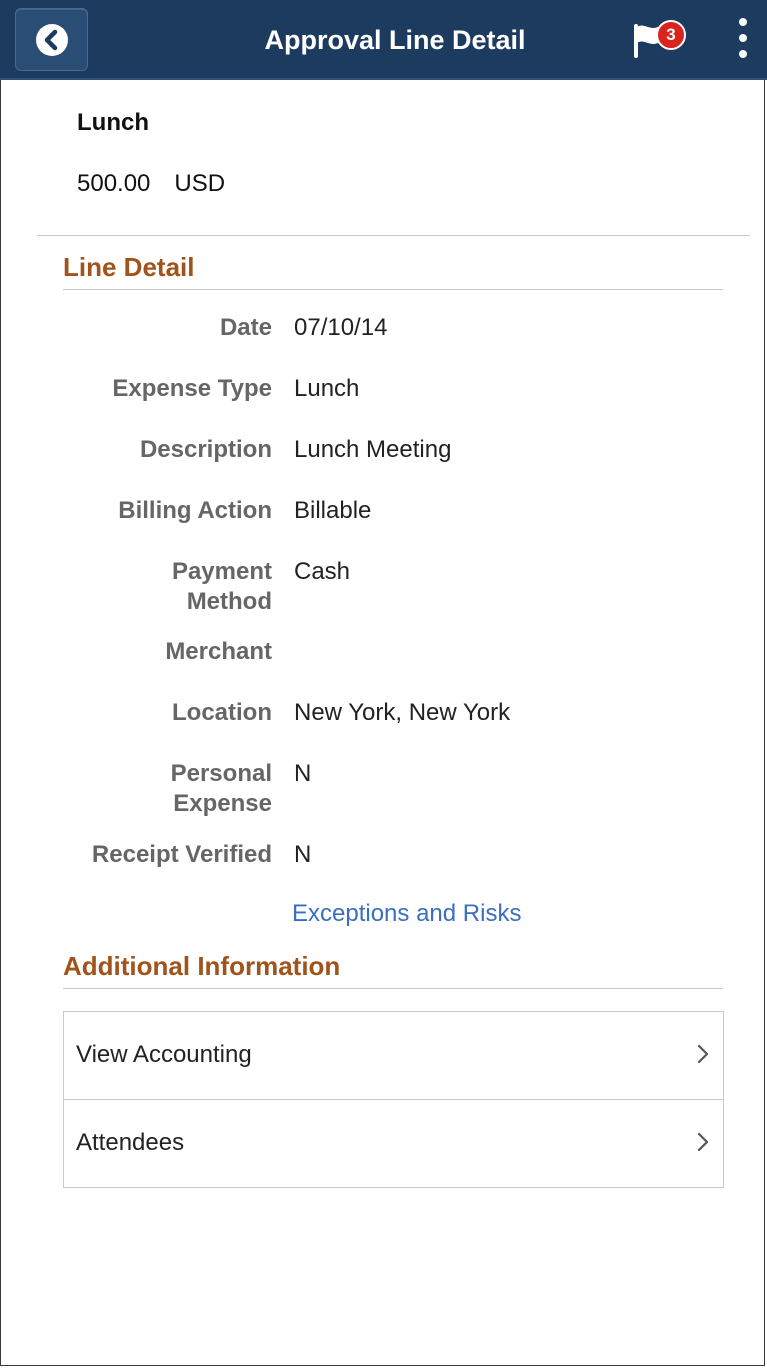 The height and width of the screenshot is (1368, 767). Describe the element at coordinates (393, 988) in the screenshot. I see `additional-info-rule` at that location.